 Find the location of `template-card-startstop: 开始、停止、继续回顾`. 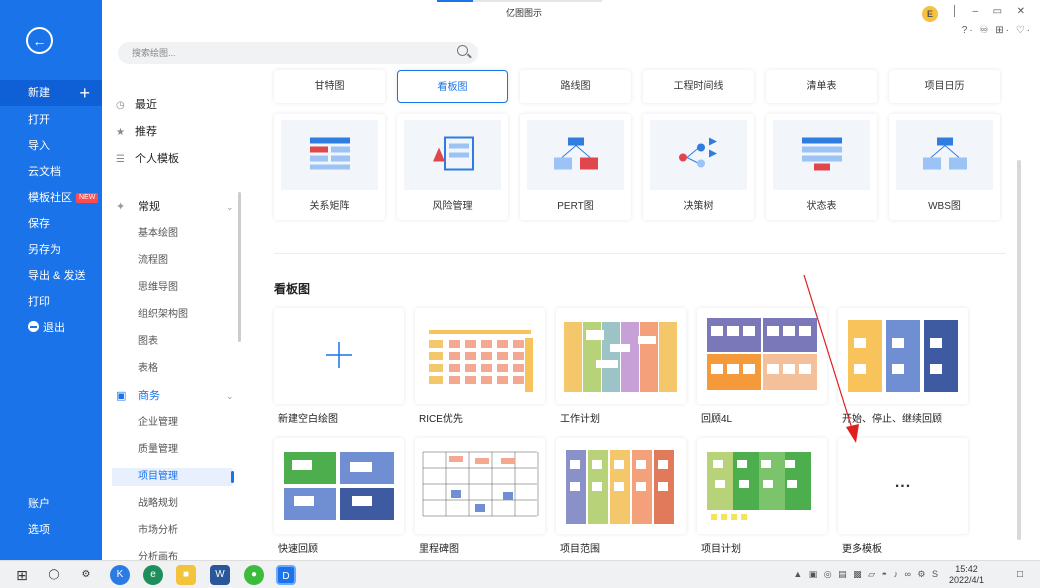

template-card-startstop: 开始、停止、继续回顾 is located at coordinates (903, 367).